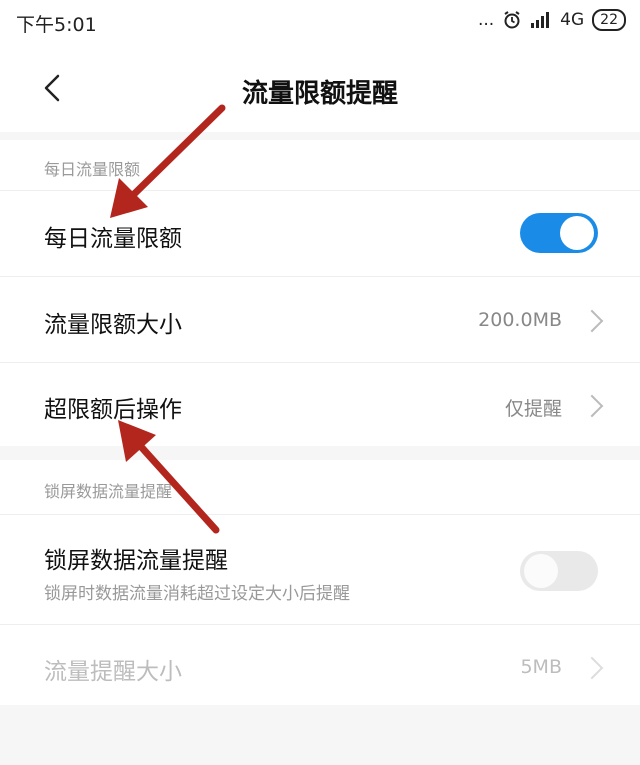 The height and width of the screenshot is (765, 640). What do you see at coordinates (108, 491) in the screenshot?
I see `section-title: 锁屏数据流量提醒` at bounding box center [108, 491].